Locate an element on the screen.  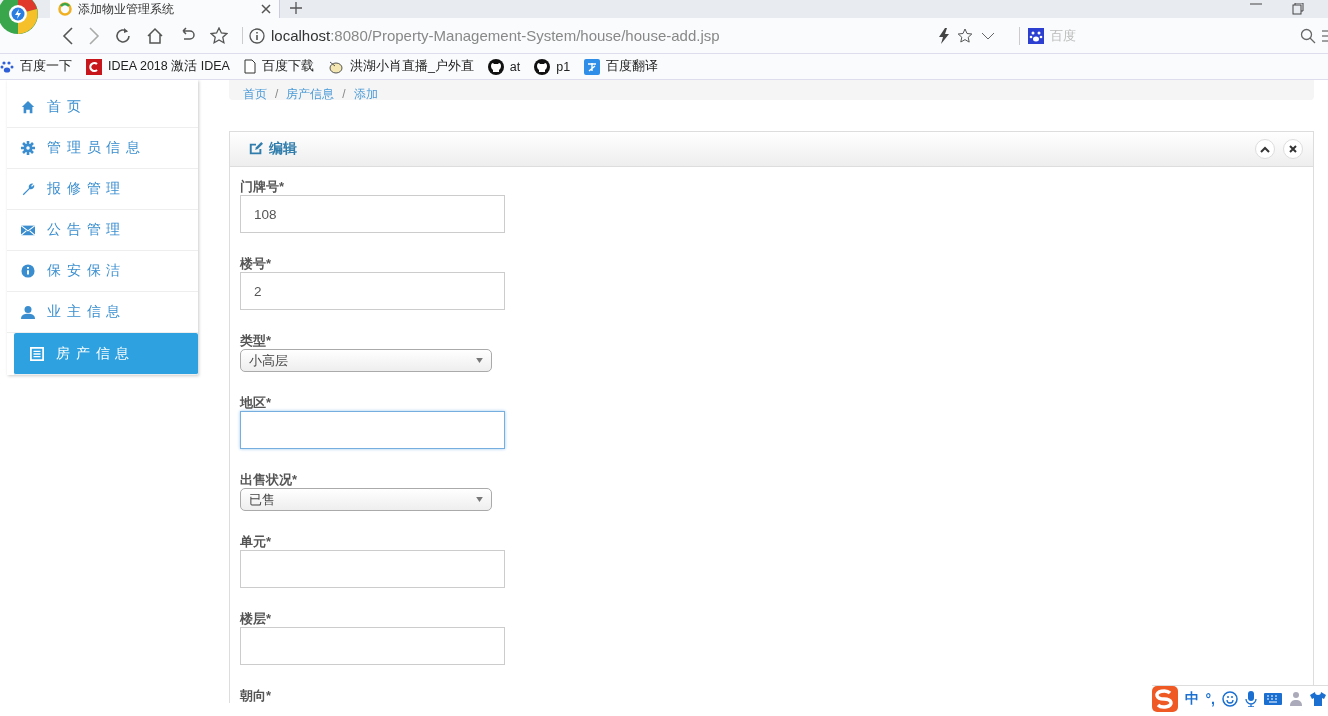
lightning-icon is located at coordinates (944, 35).